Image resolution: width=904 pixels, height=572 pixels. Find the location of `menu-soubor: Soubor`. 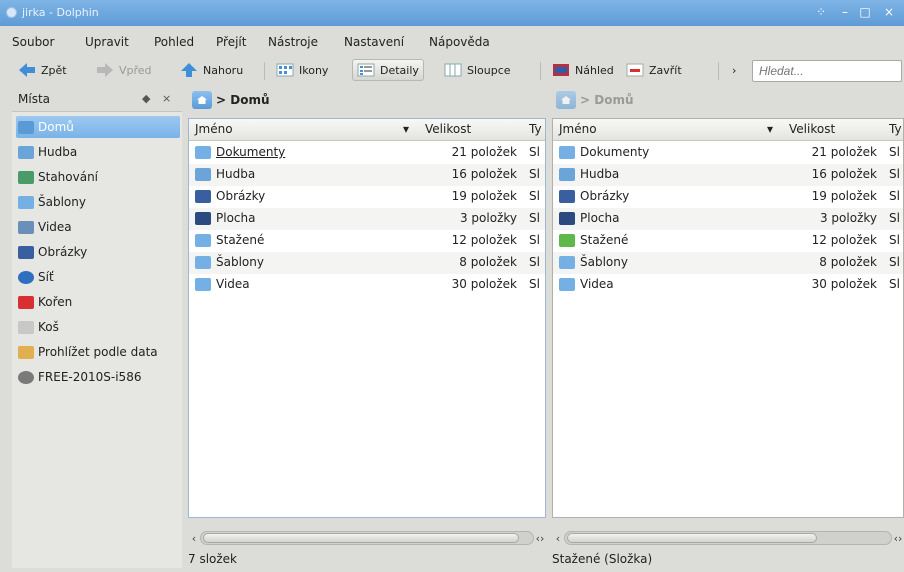

menu-soubor: Soubor is located at coordinates (33, 42).